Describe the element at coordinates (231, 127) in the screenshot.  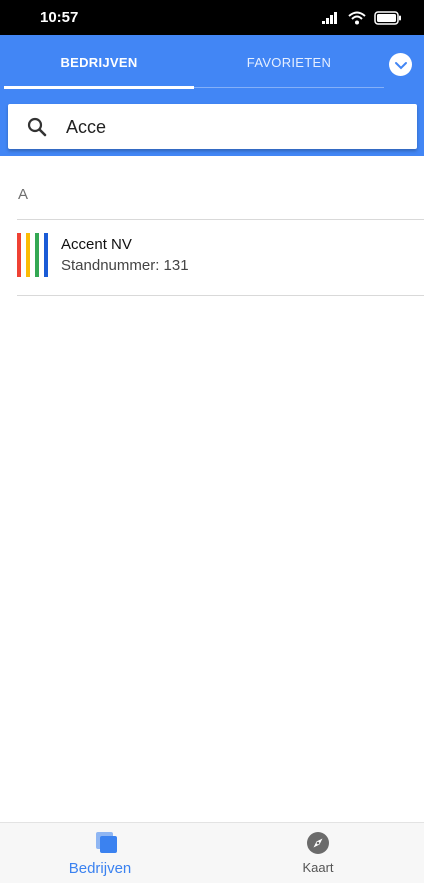
I see `search-input` at that location.